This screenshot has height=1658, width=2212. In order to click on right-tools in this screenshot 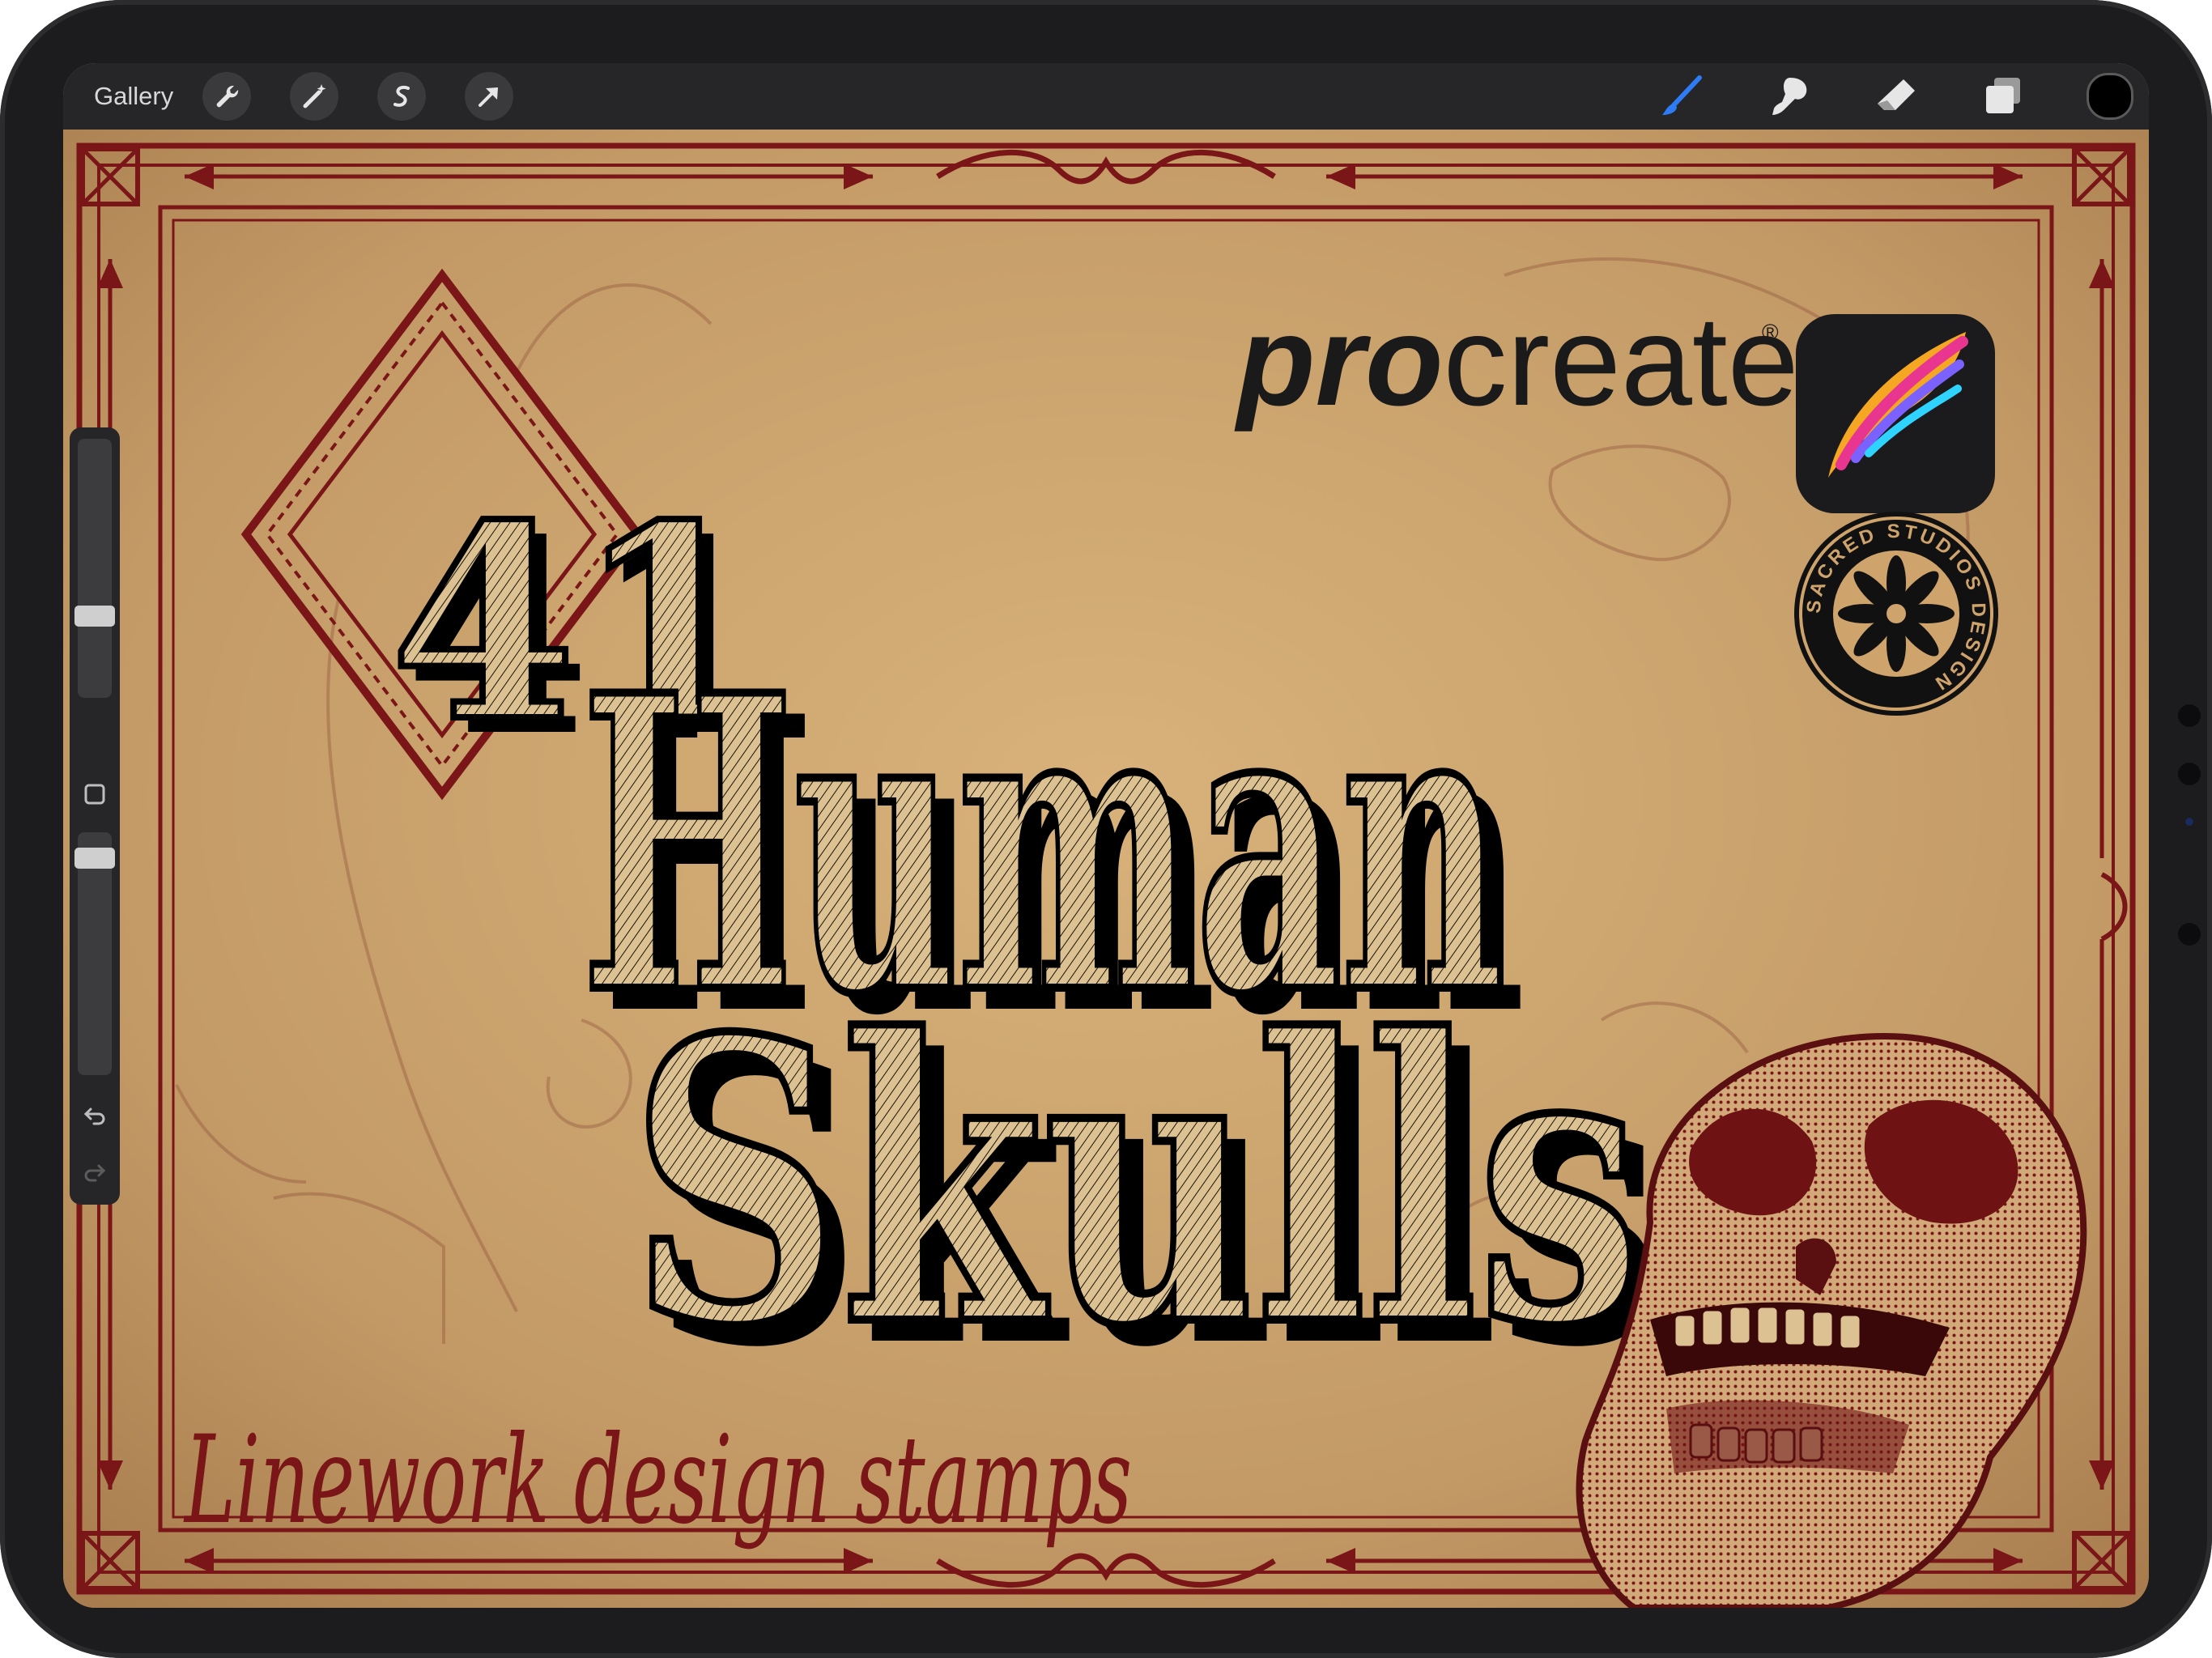, I will do `click(1867, 96)`.